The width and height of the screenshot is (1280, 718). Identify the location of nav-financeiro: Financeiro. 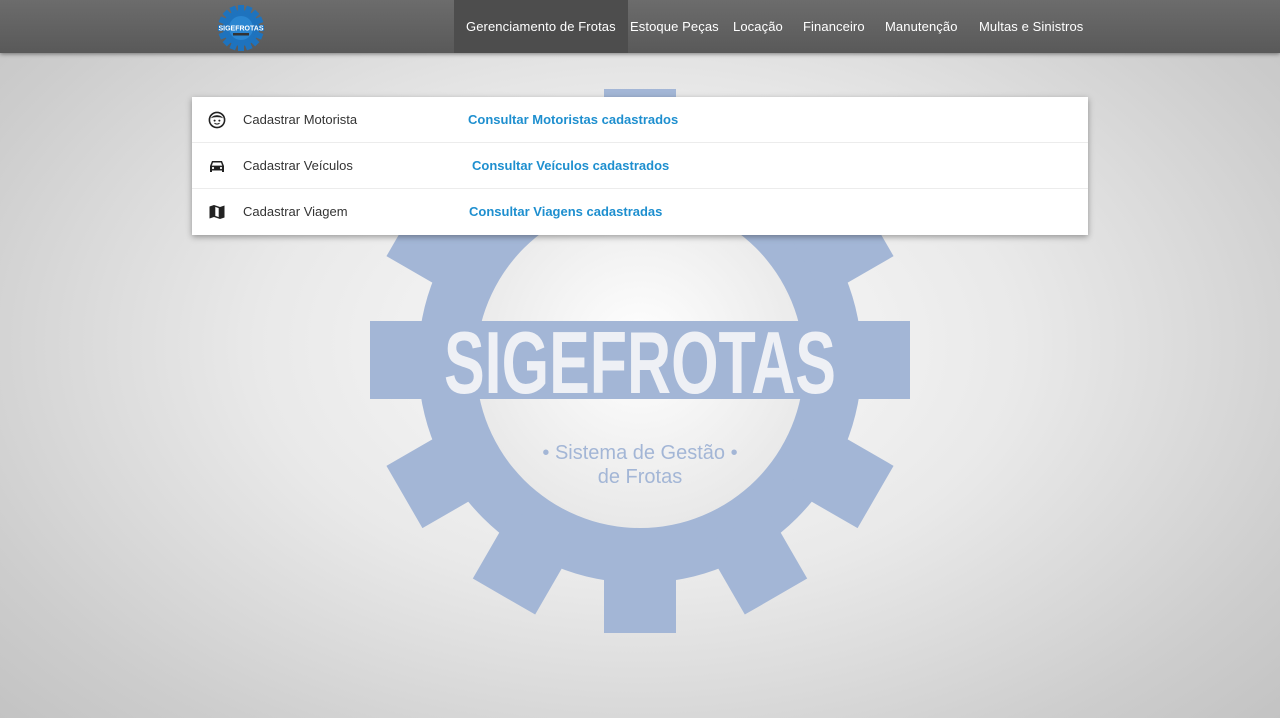
(834, 26).